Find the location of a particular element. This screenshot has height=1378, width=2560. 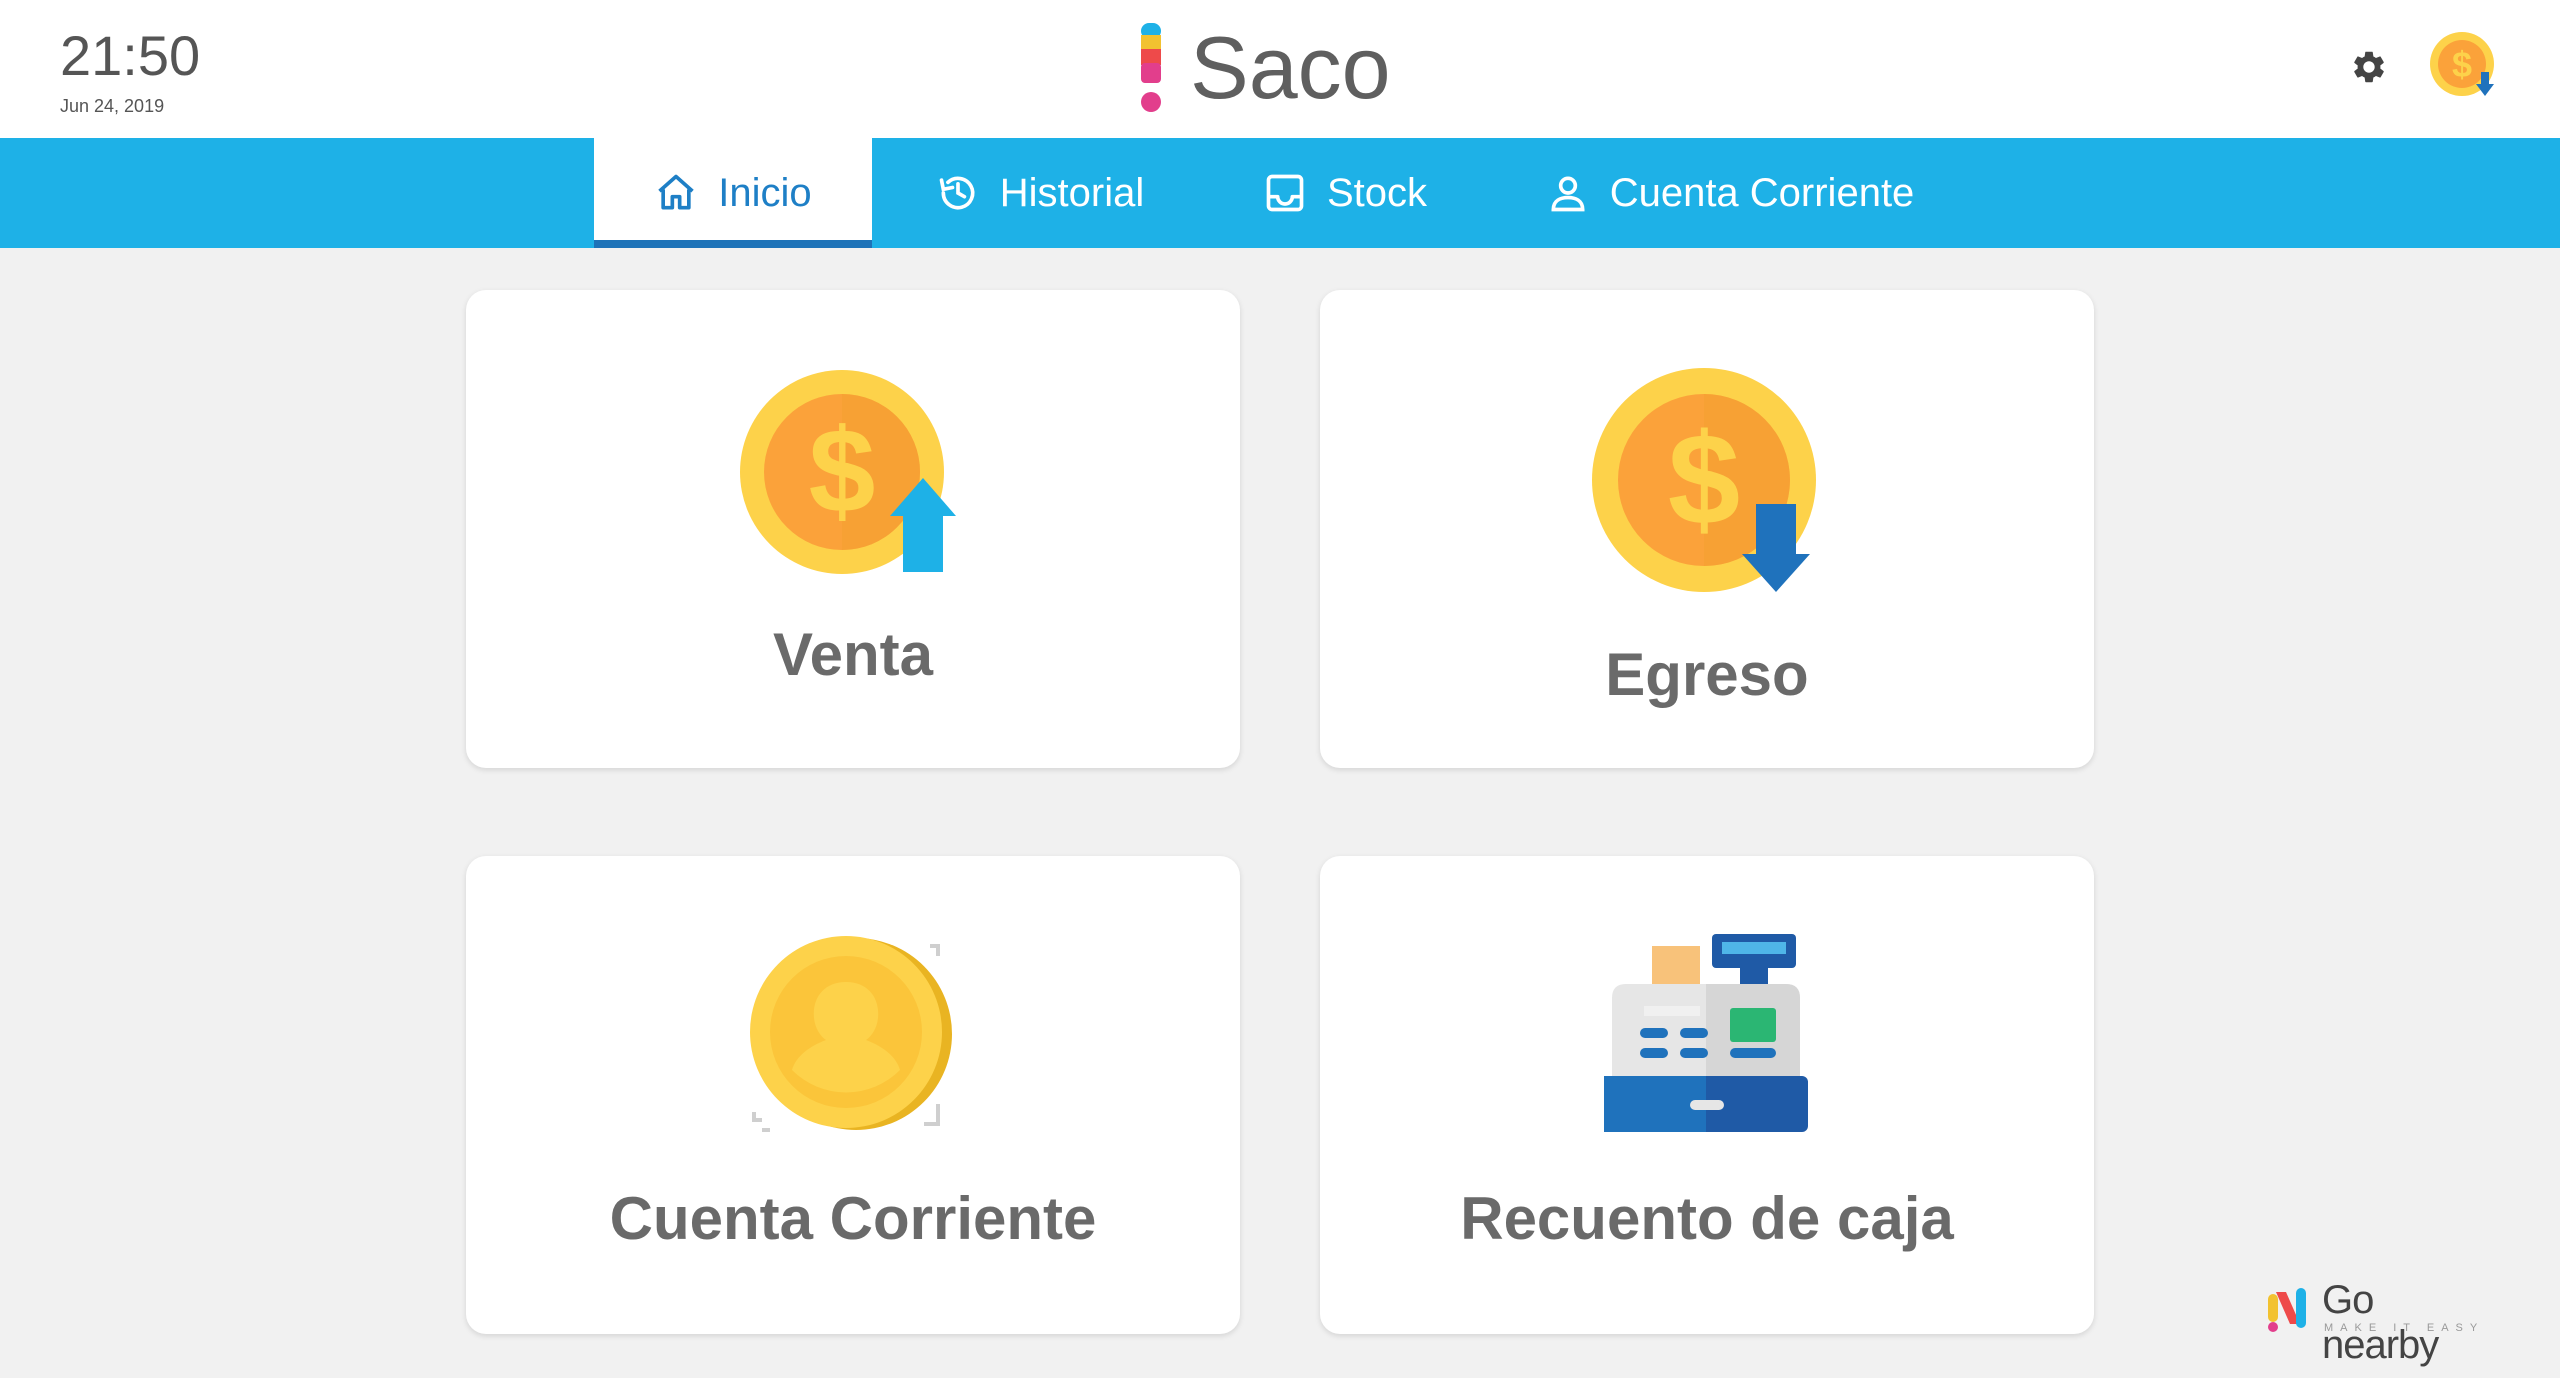

nav-bar: Inicio Historial Stock Cuenta Corriente is located at coordinates (1280, 193).